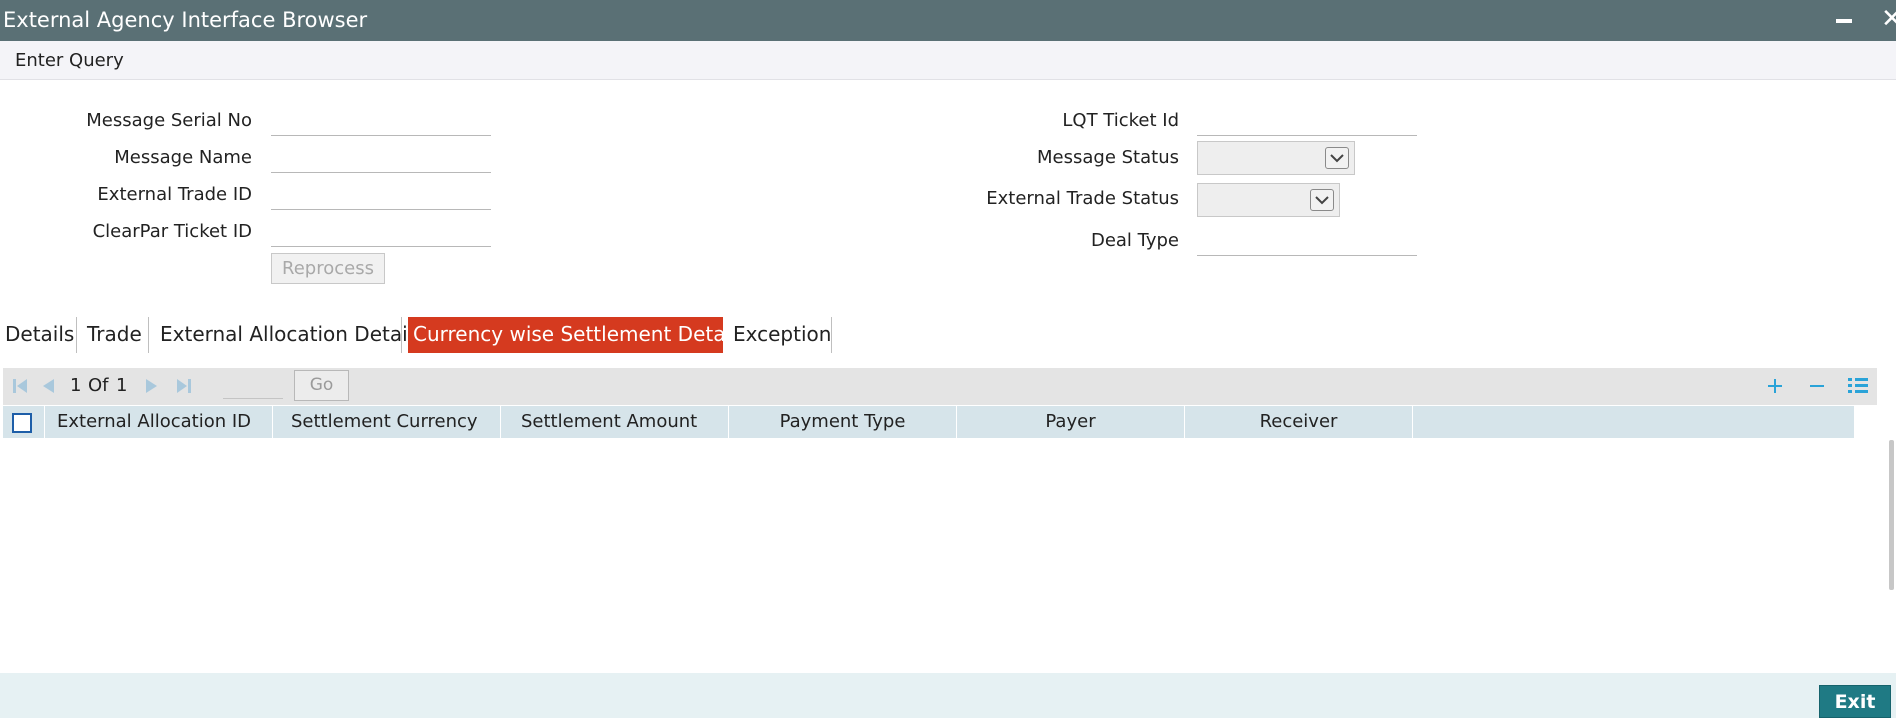 The image size is (1896, 719). What do you see at coordinates (38, 335) in the screenshot?
I see `tab-details: Details` at bounding box center [38, 335].